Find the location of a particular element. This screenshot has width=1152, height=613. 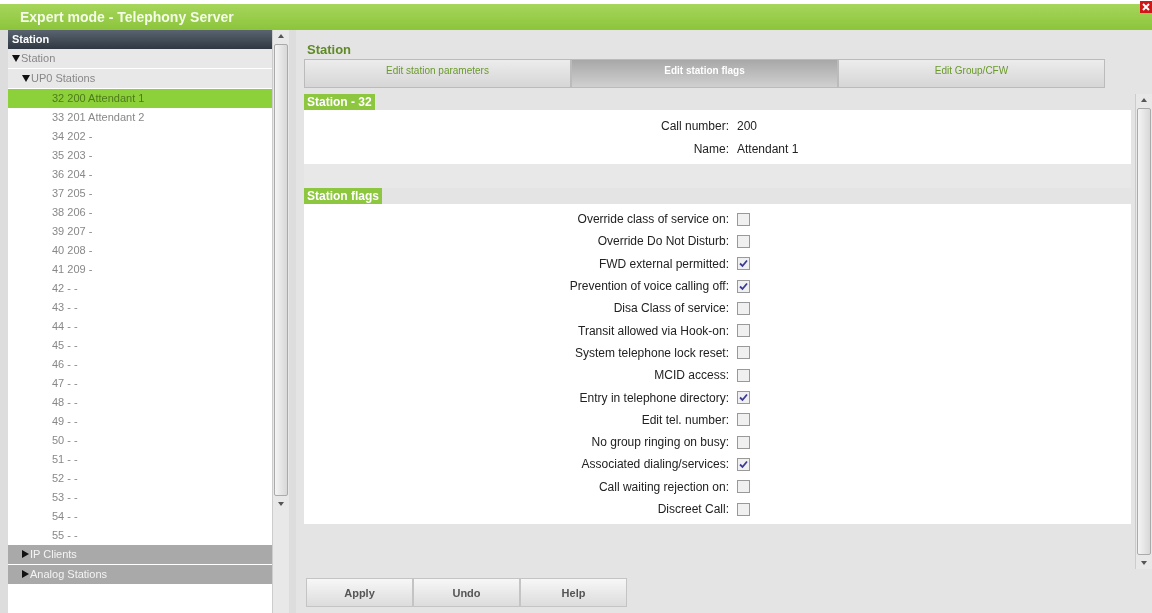

action-button: Undo is located at coordinates (466, 592).